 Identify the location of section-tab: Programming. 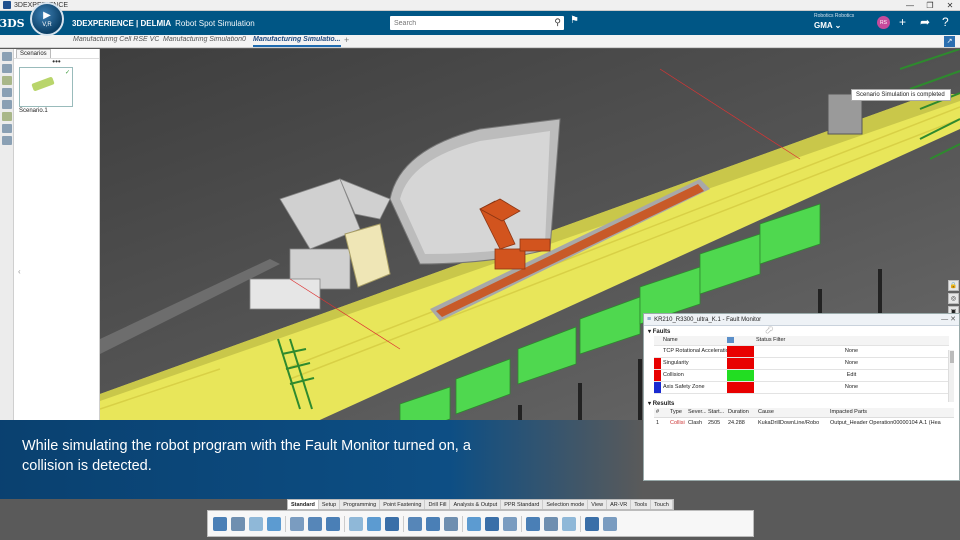
(360, 504).